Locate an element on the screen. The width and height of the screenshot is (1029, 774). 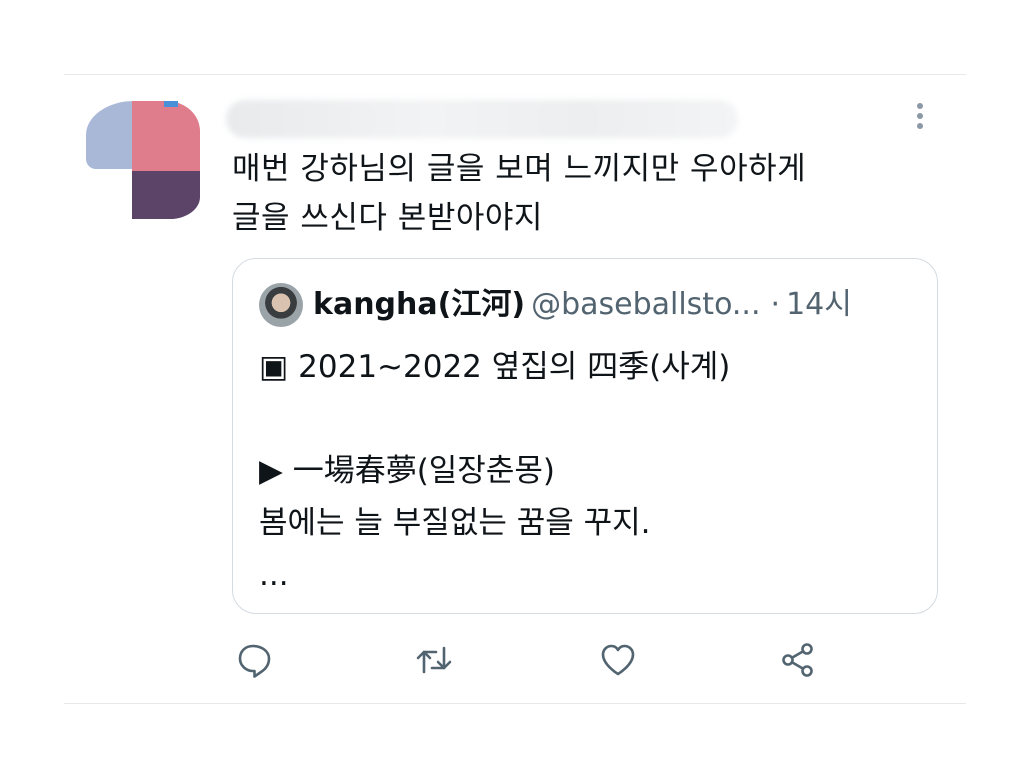
more-vertical-icon is located at coordinates (920, 116).